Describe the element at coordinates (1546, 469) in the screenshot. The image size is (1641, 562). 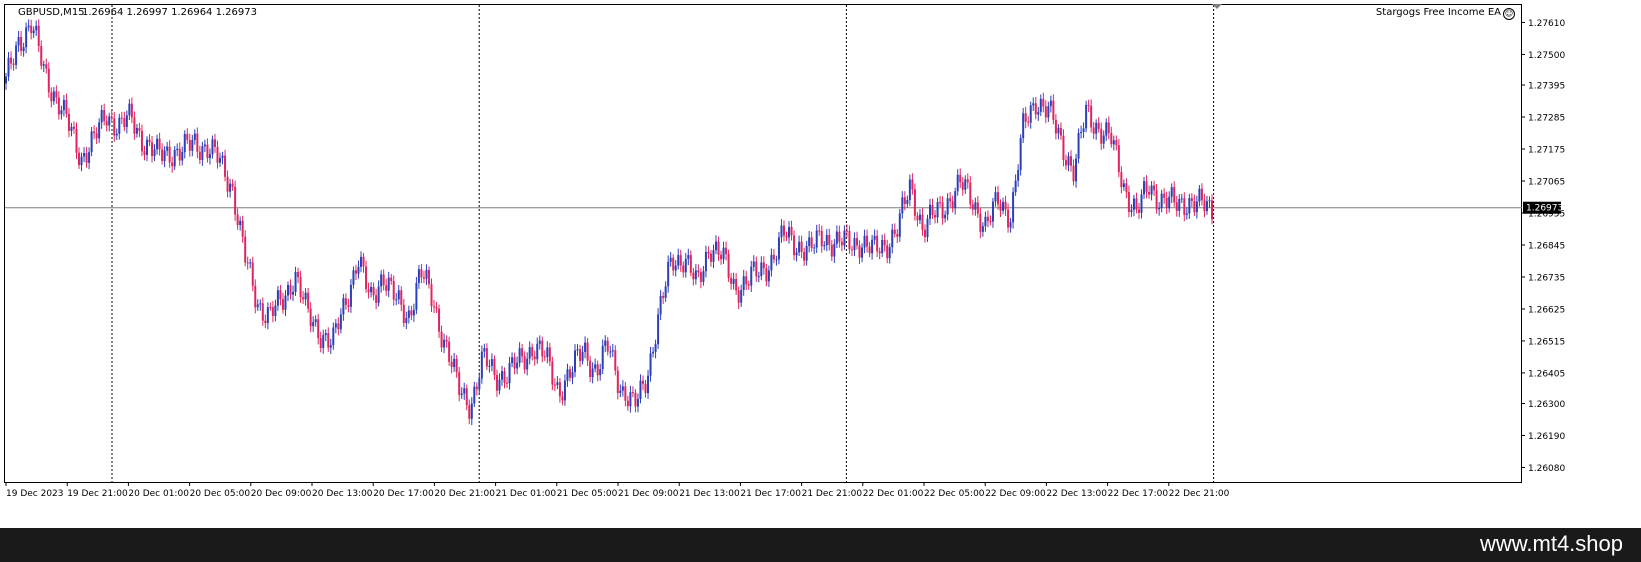
I see `price-tick-label: 1.26080` at that location.